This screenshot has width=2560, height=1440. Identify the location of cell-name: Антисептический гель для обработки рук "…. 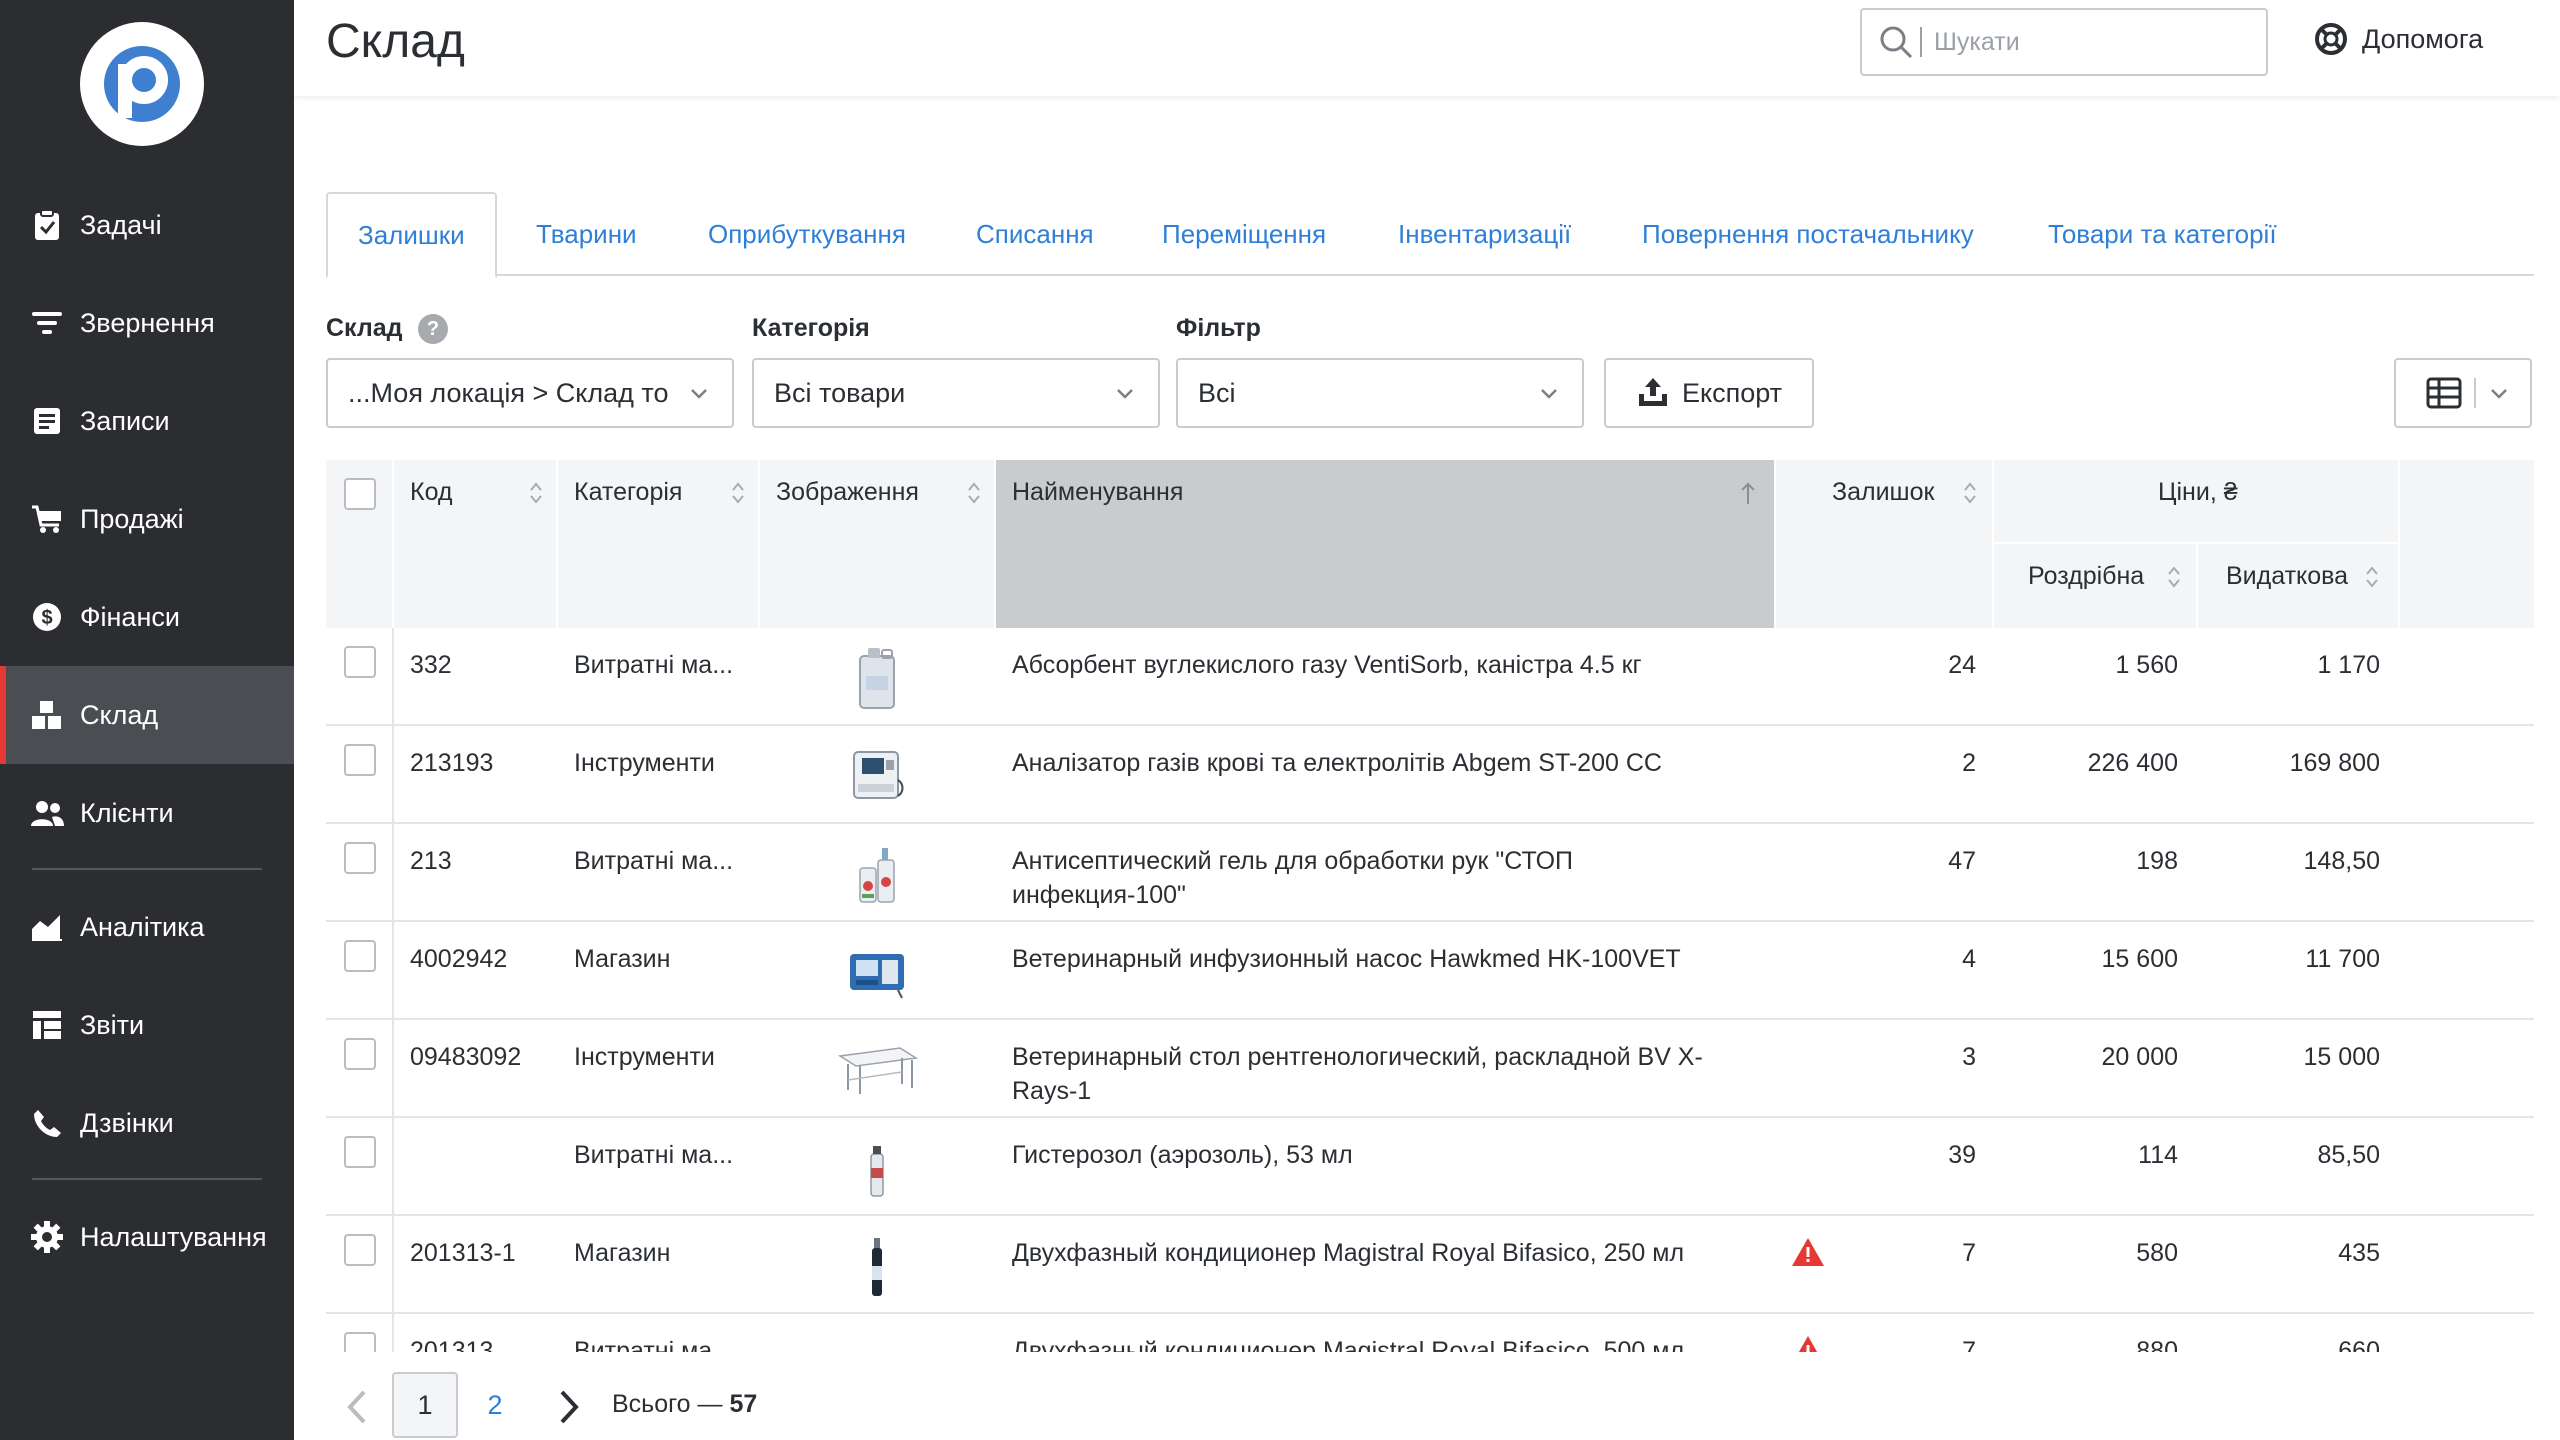
(1382, 878).